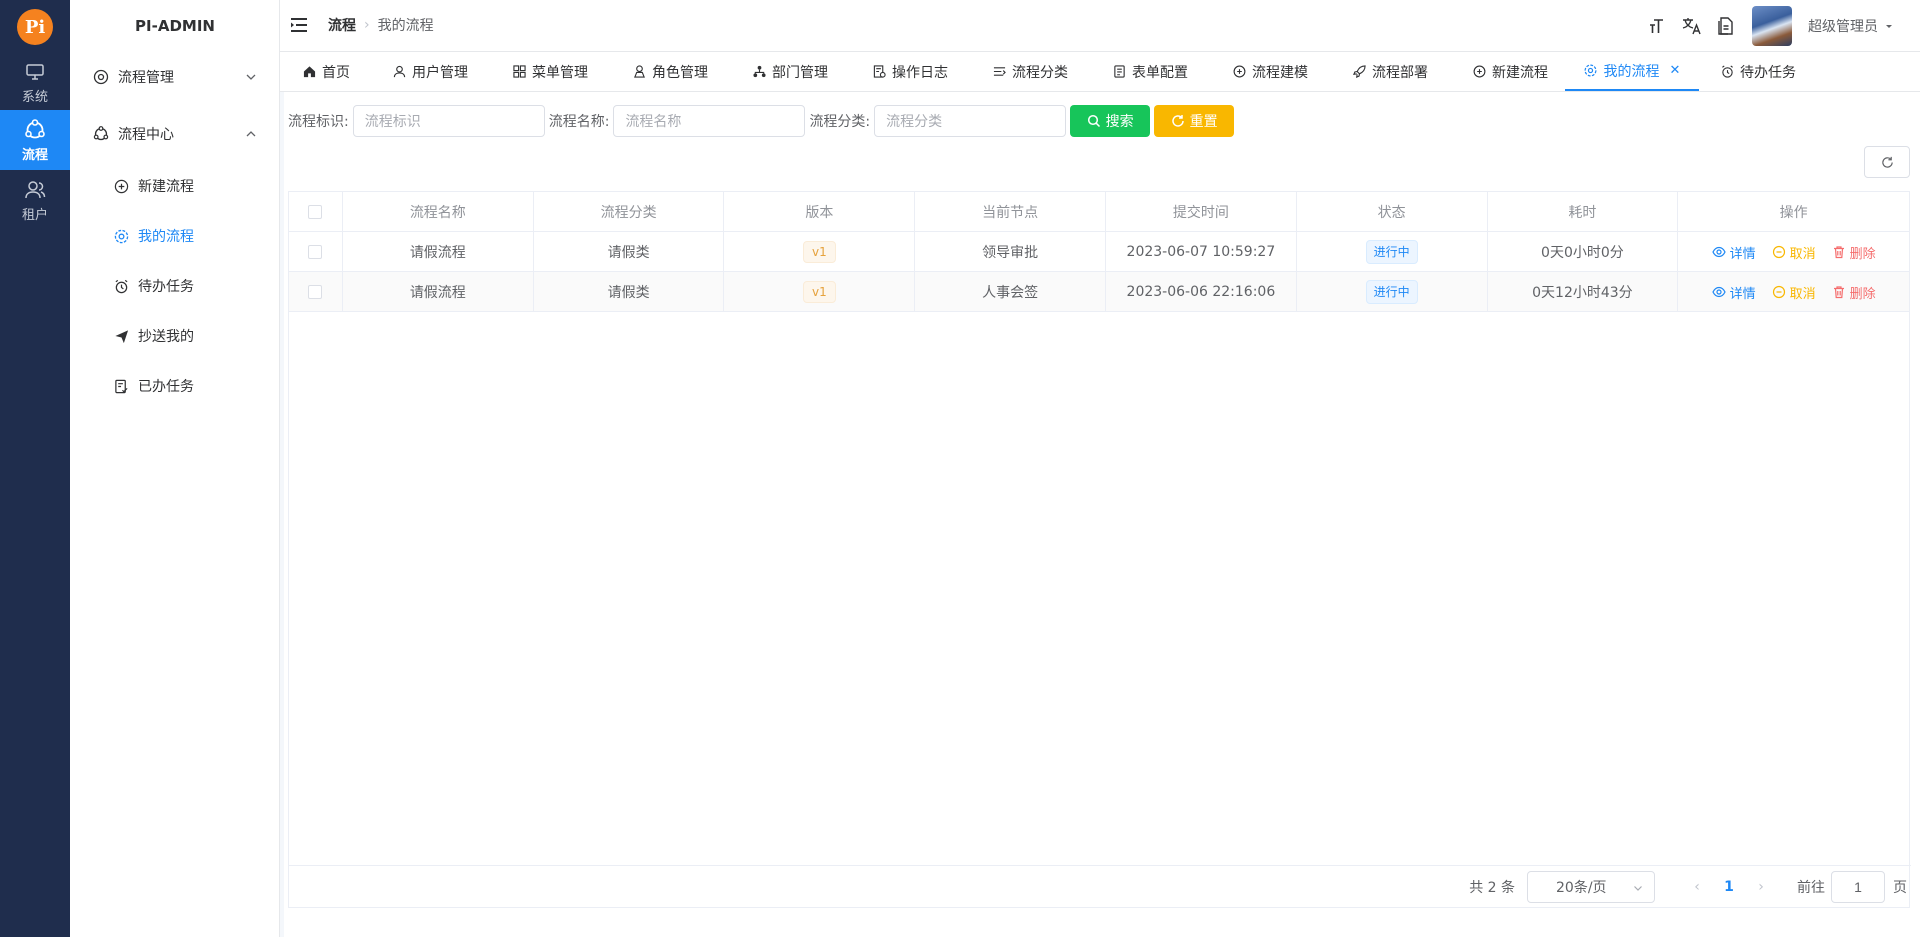  I want to click on current-node-cell: 人事会签, so click(1010, 292).